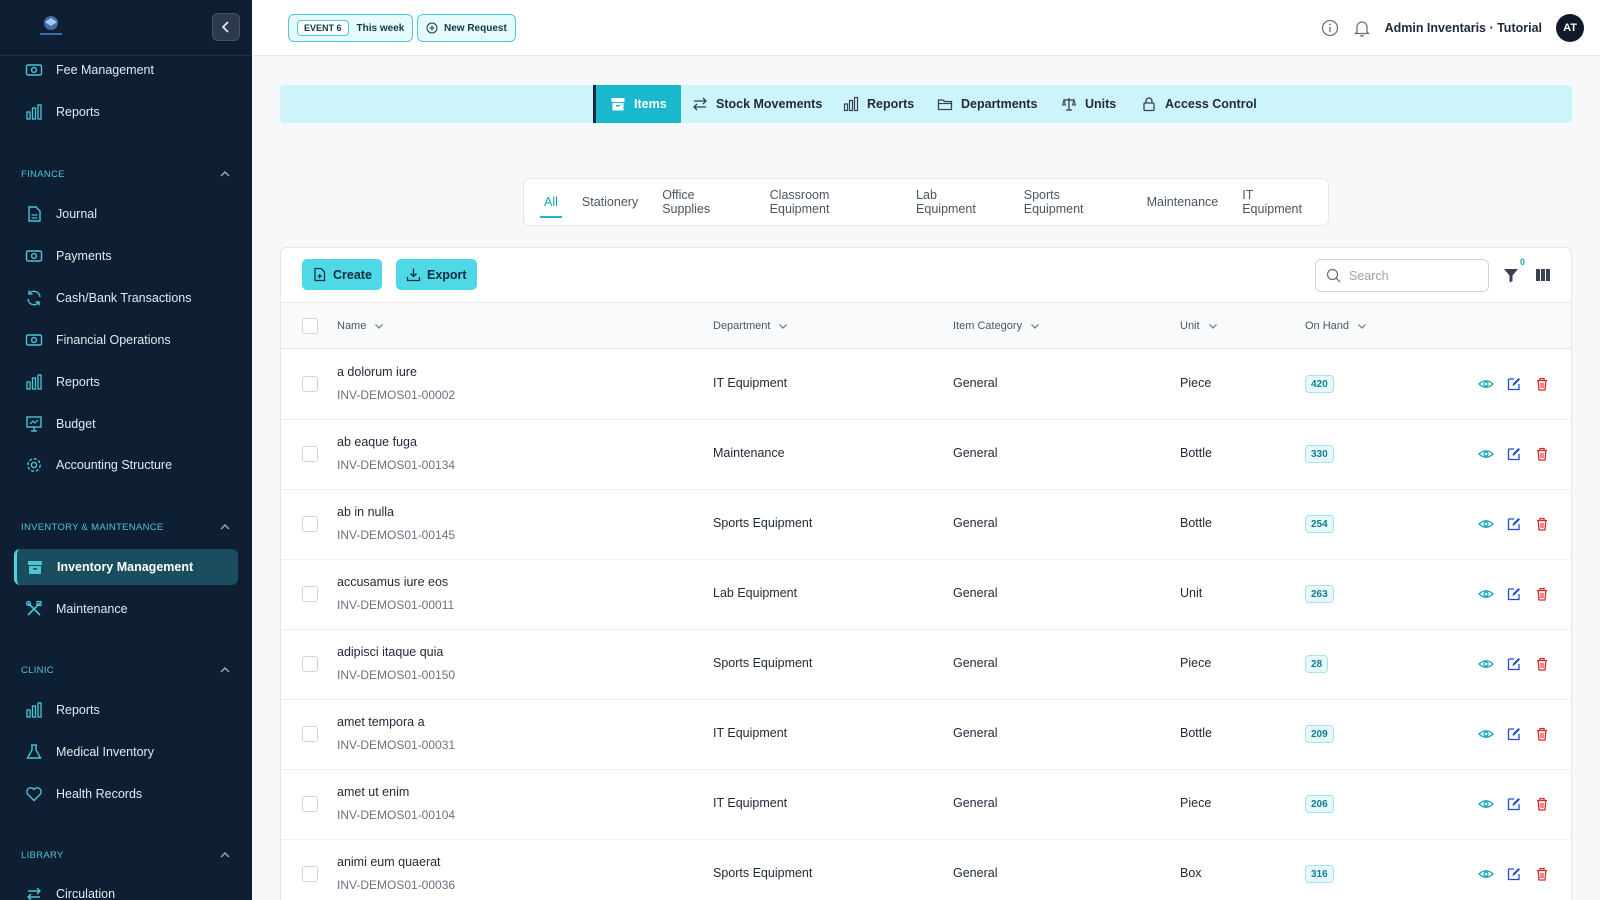 Image resolution: width=1600 pixels, height=900 pixels. What do you see at coordinates (1511, 275) in the screenshot?
I see `filter-icon` at bounding box center [1511, 275].